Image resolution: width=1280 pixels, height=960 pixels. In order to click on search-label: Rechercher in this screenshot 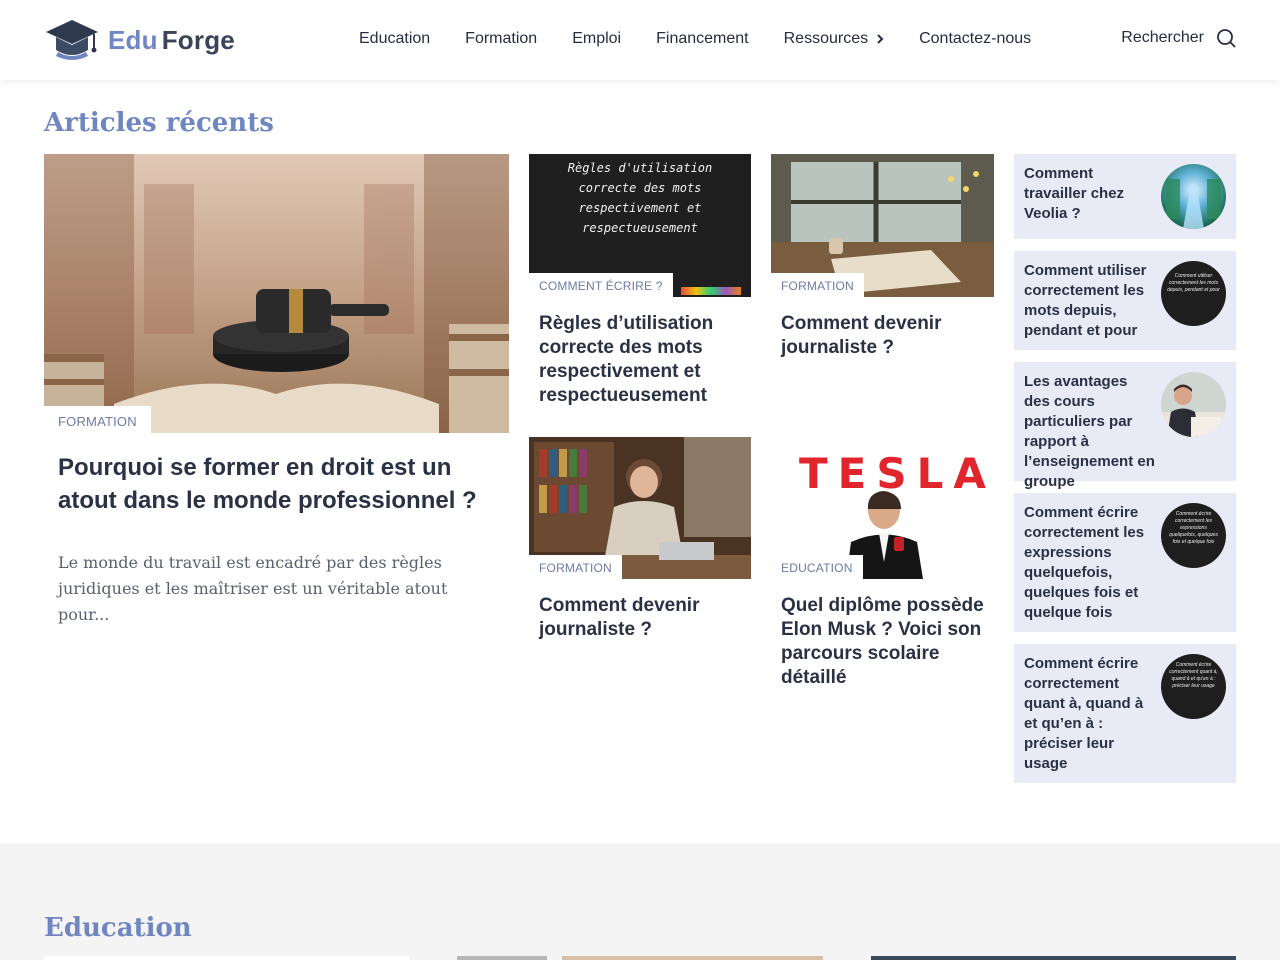, I will do `click(1162, 37)`.